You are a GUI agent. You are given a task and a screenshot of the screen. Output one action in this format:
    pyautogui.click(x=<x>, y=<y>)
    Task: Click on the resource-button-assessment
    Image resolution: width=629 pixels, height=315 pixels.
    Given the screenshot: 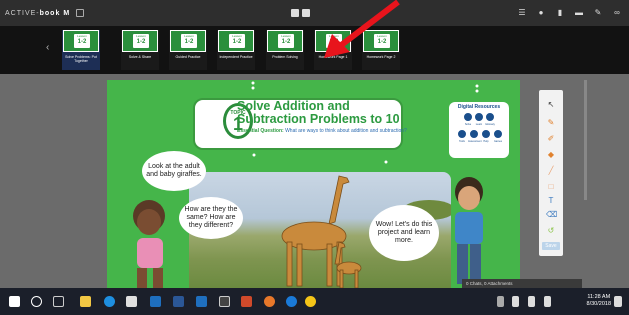 What is the action you would take?
    pyautogui.click(x=474, y=134)
    